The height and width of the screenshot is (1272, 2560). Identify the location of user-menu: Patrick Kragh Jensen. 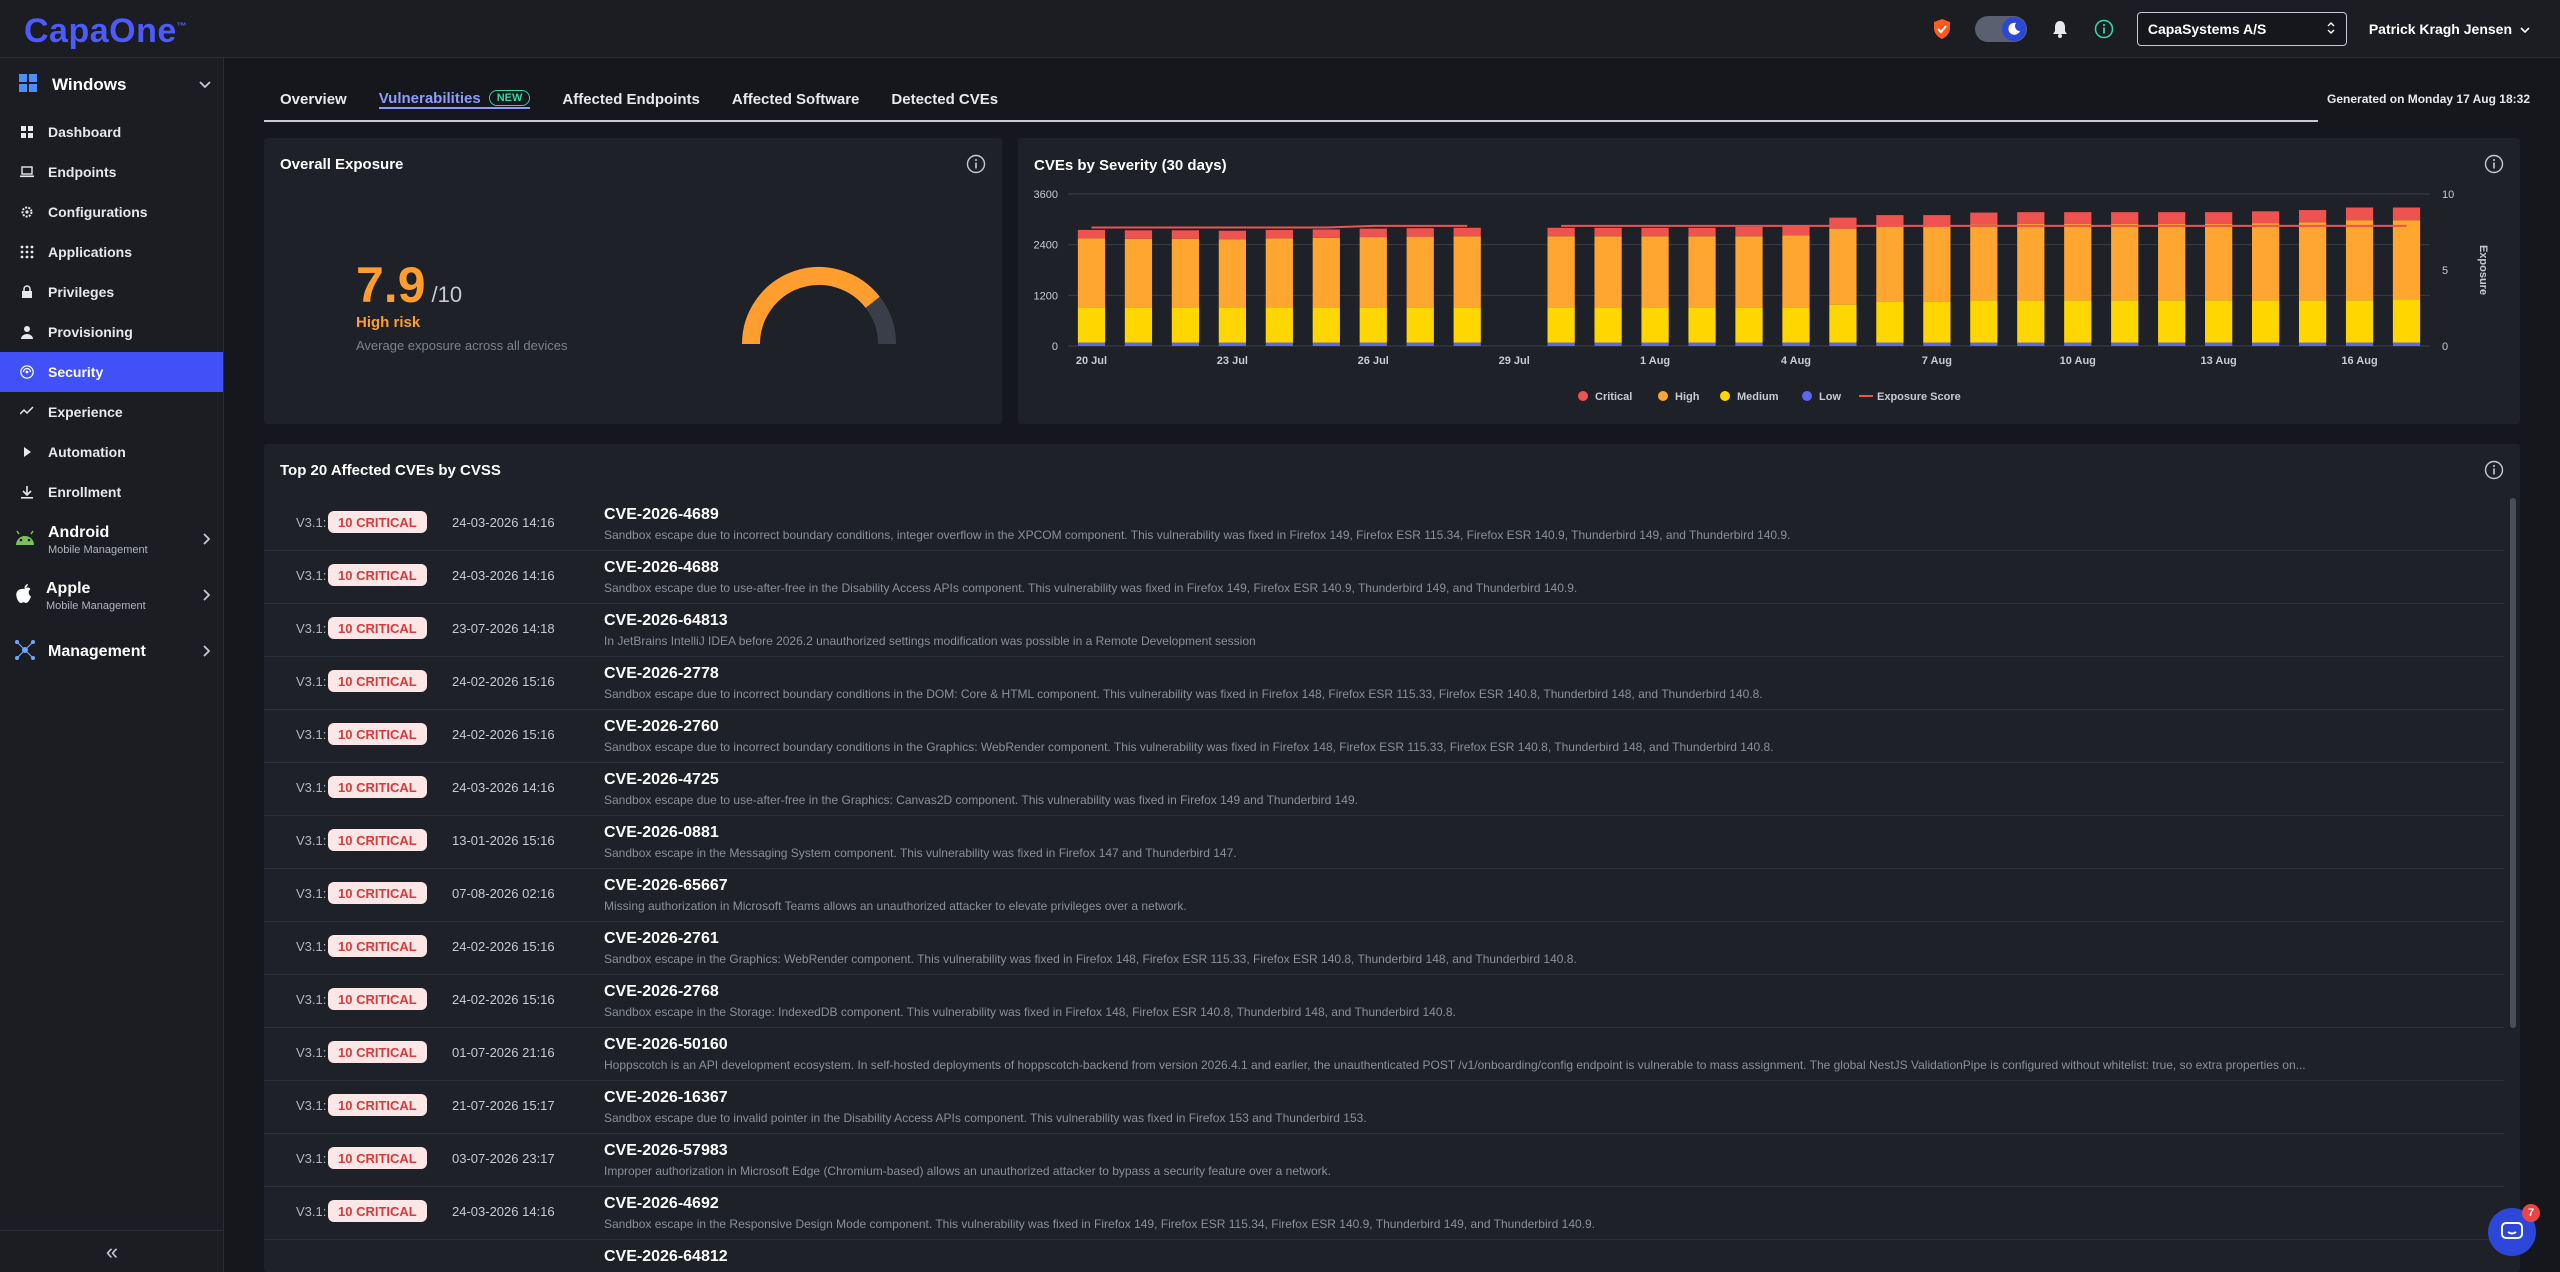
(2449, 29).